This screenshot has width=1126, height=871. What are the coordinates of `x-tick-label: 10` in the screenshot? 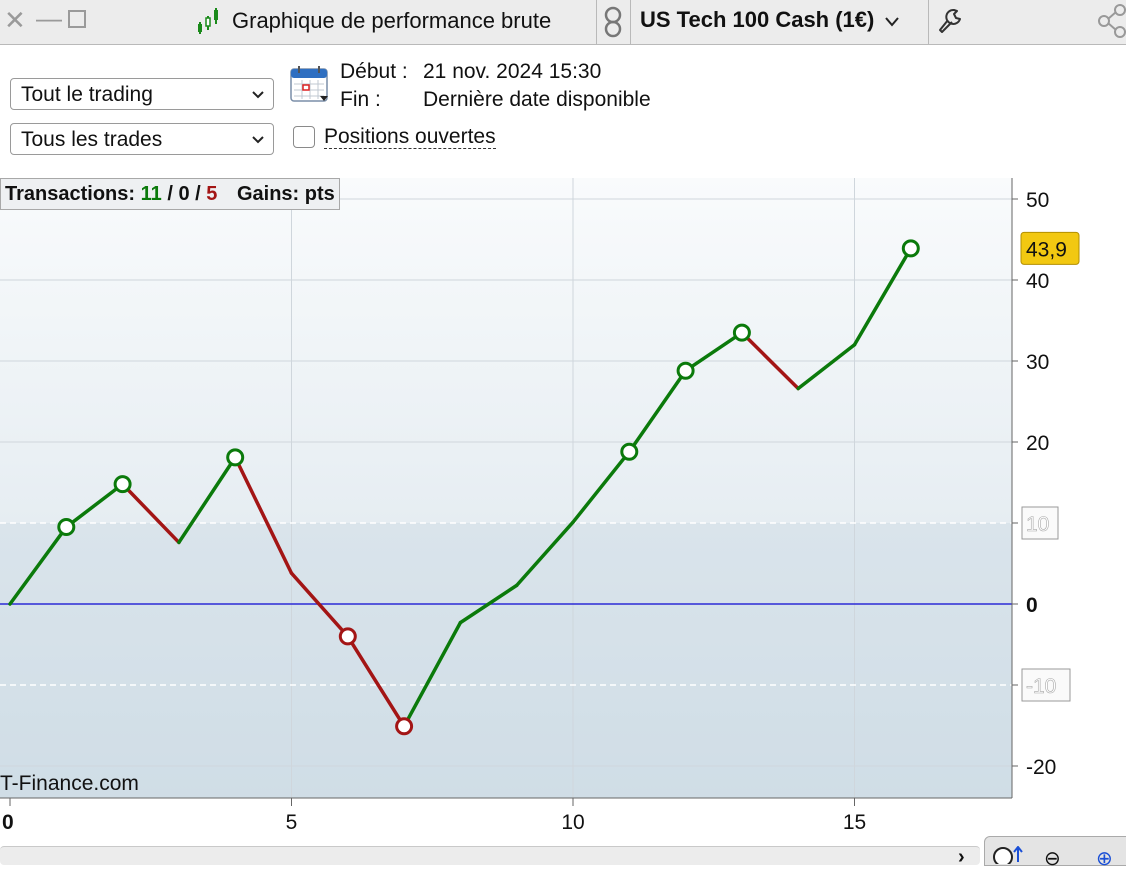 It's located at (572, 822).